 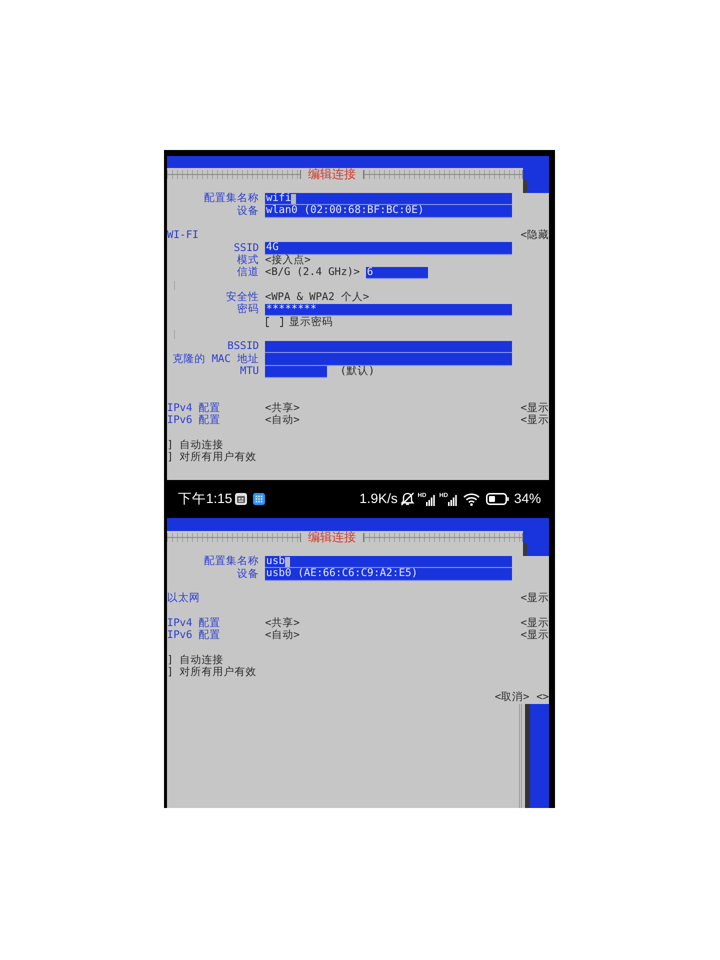 I want to click on field-label: 模式, so click(x=248, y=259).